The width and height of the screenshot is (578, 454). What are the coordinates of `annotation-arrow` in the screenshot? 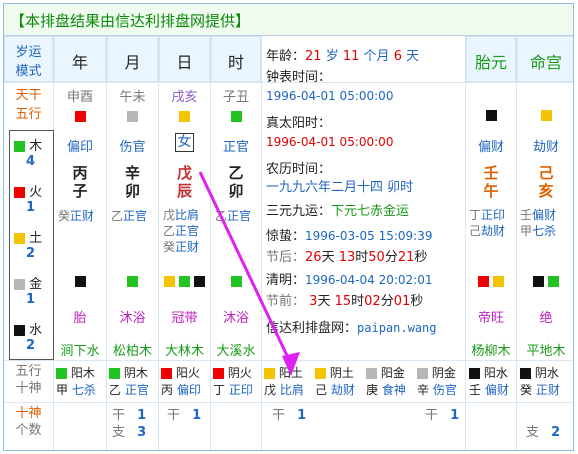 It's located at (249, 273).